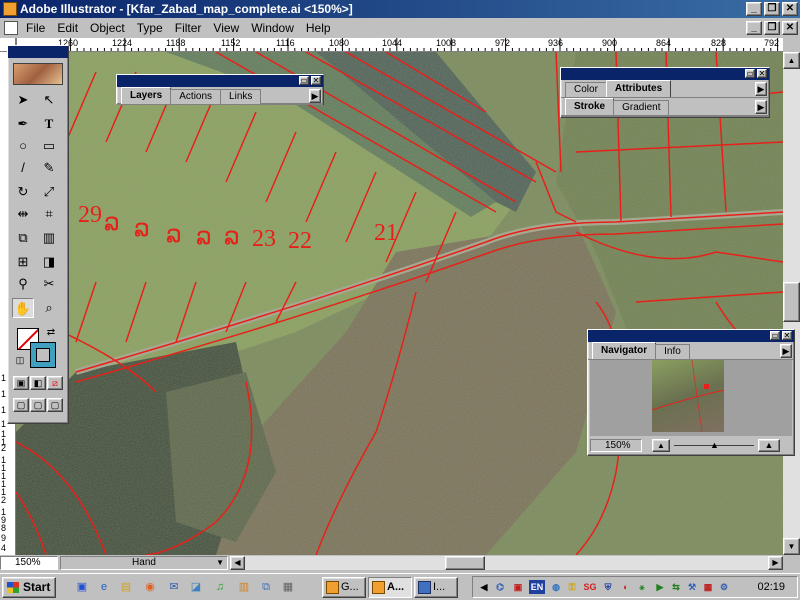  Describe the element at coordinates (642, 587) in the screenshot. I see `connection-icon: ⚹` at that location.